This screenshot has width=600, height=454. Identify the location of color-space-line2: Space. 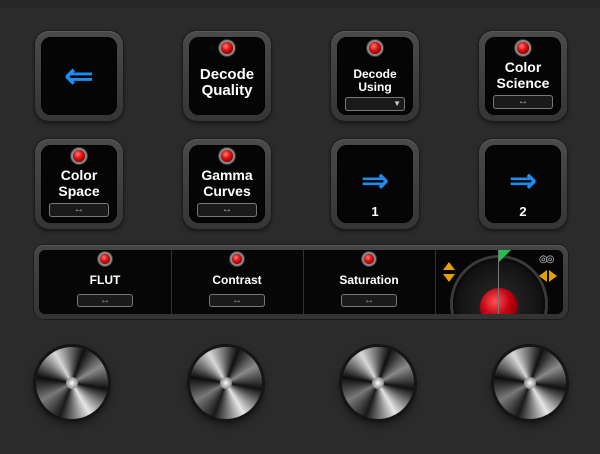
(79, 191).